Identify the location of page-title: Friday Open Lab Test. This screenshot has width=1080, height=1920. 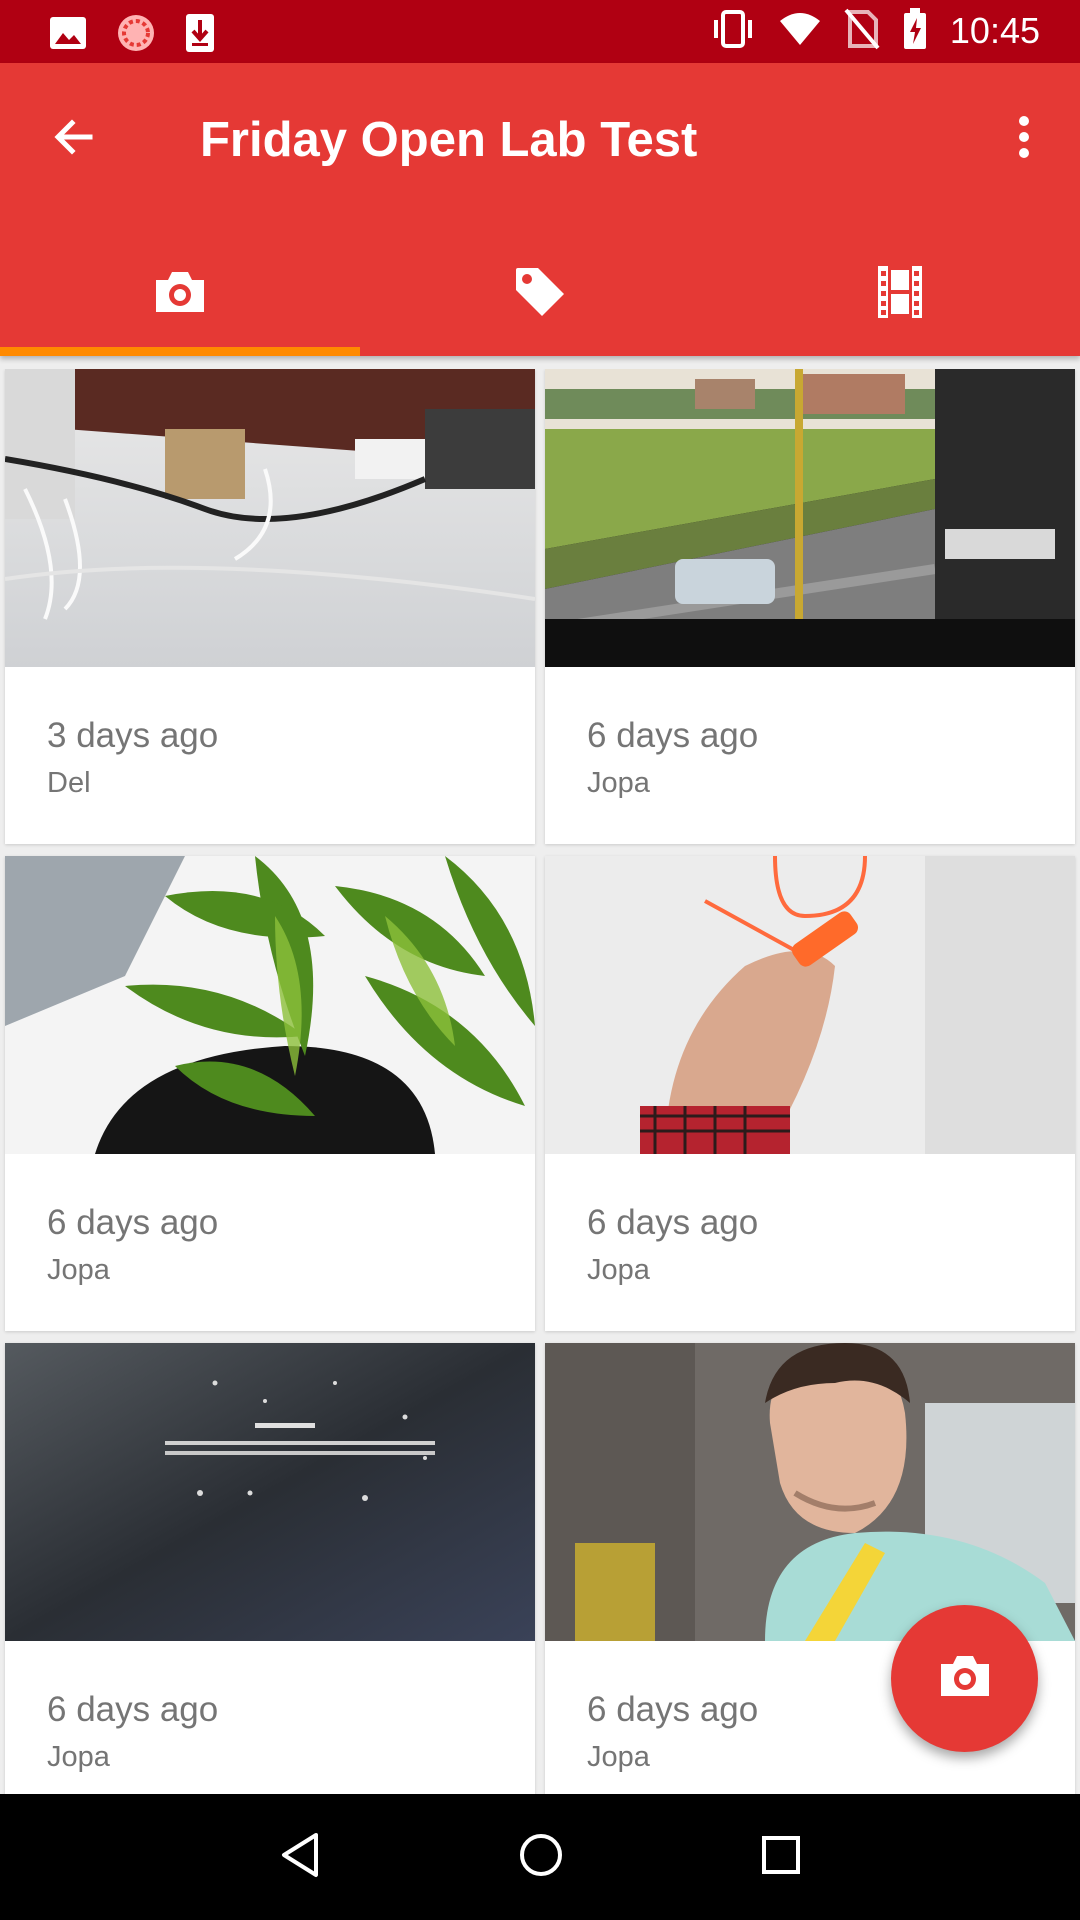
(449, 140).